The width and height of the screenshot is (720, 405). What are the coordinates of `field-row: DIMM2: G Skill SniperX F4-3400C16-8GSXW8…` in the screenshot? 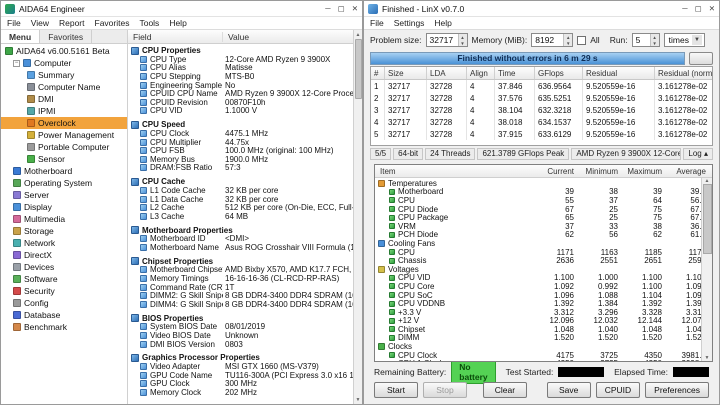 It's located at (240, 295).